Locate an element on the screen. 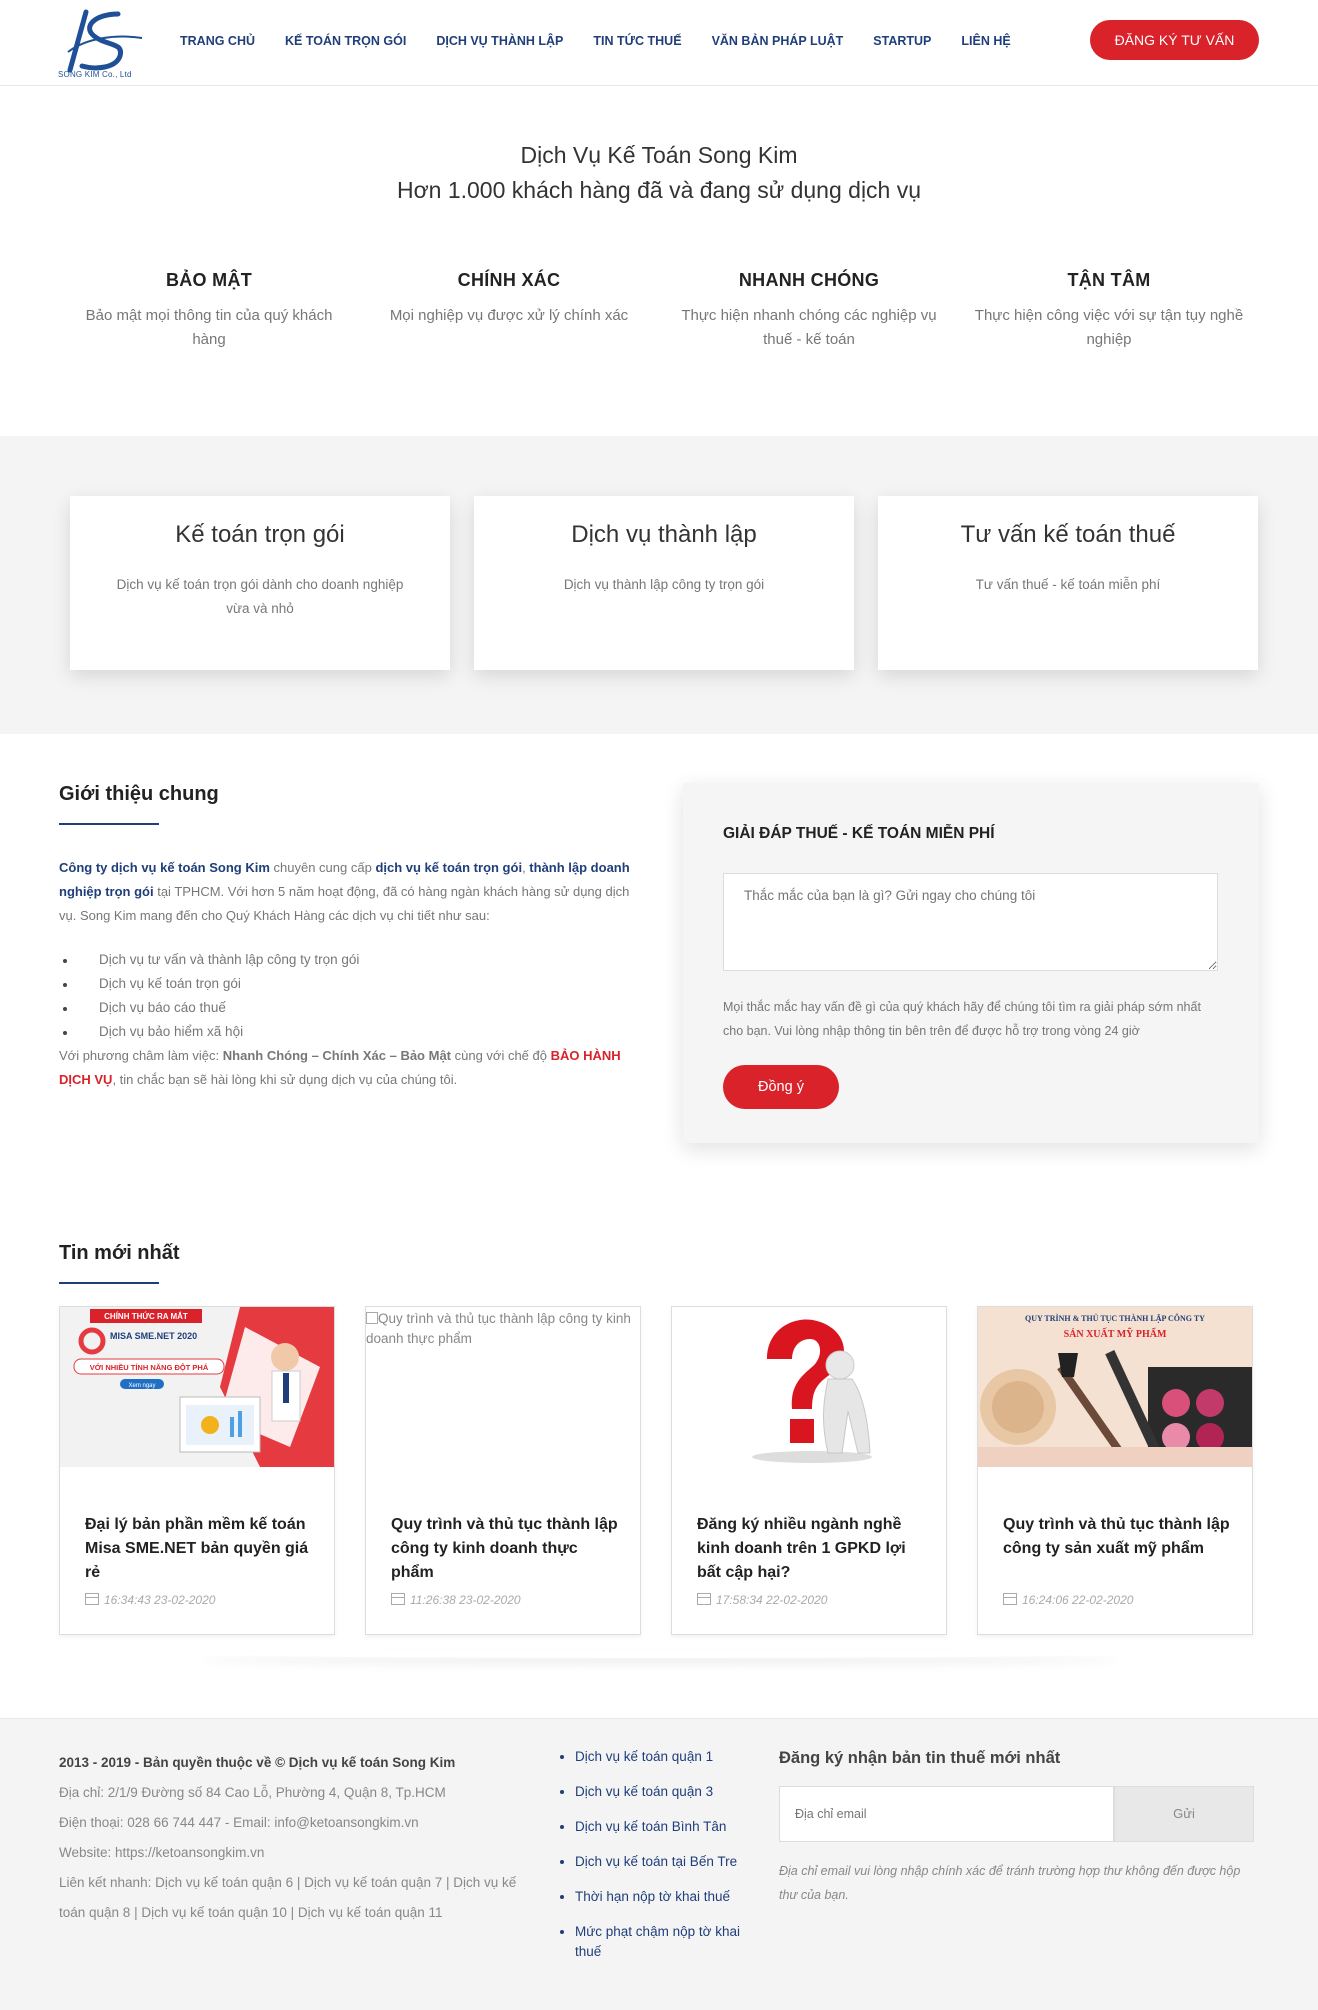 The image size is (1318, 2010). news-thumbnail-question is located at coordinates (809, 1387).